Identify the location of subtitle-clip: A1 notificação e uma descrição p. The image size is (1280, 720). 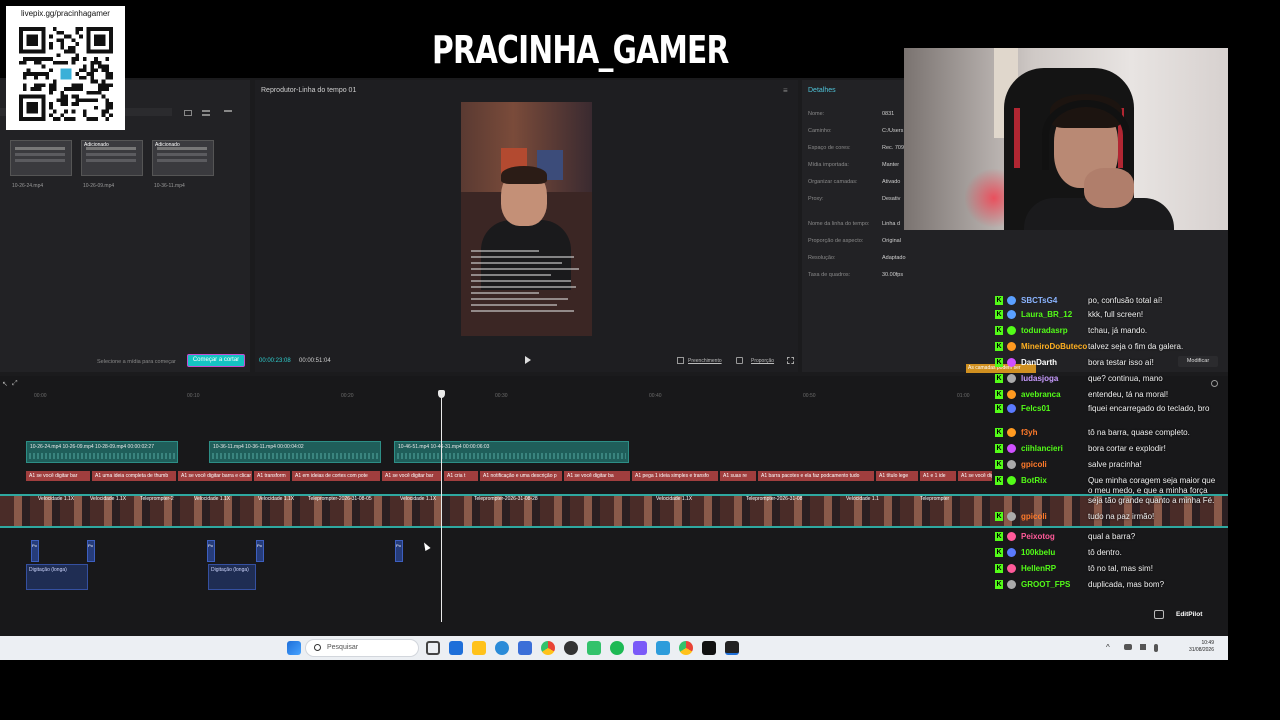
(521, 476).